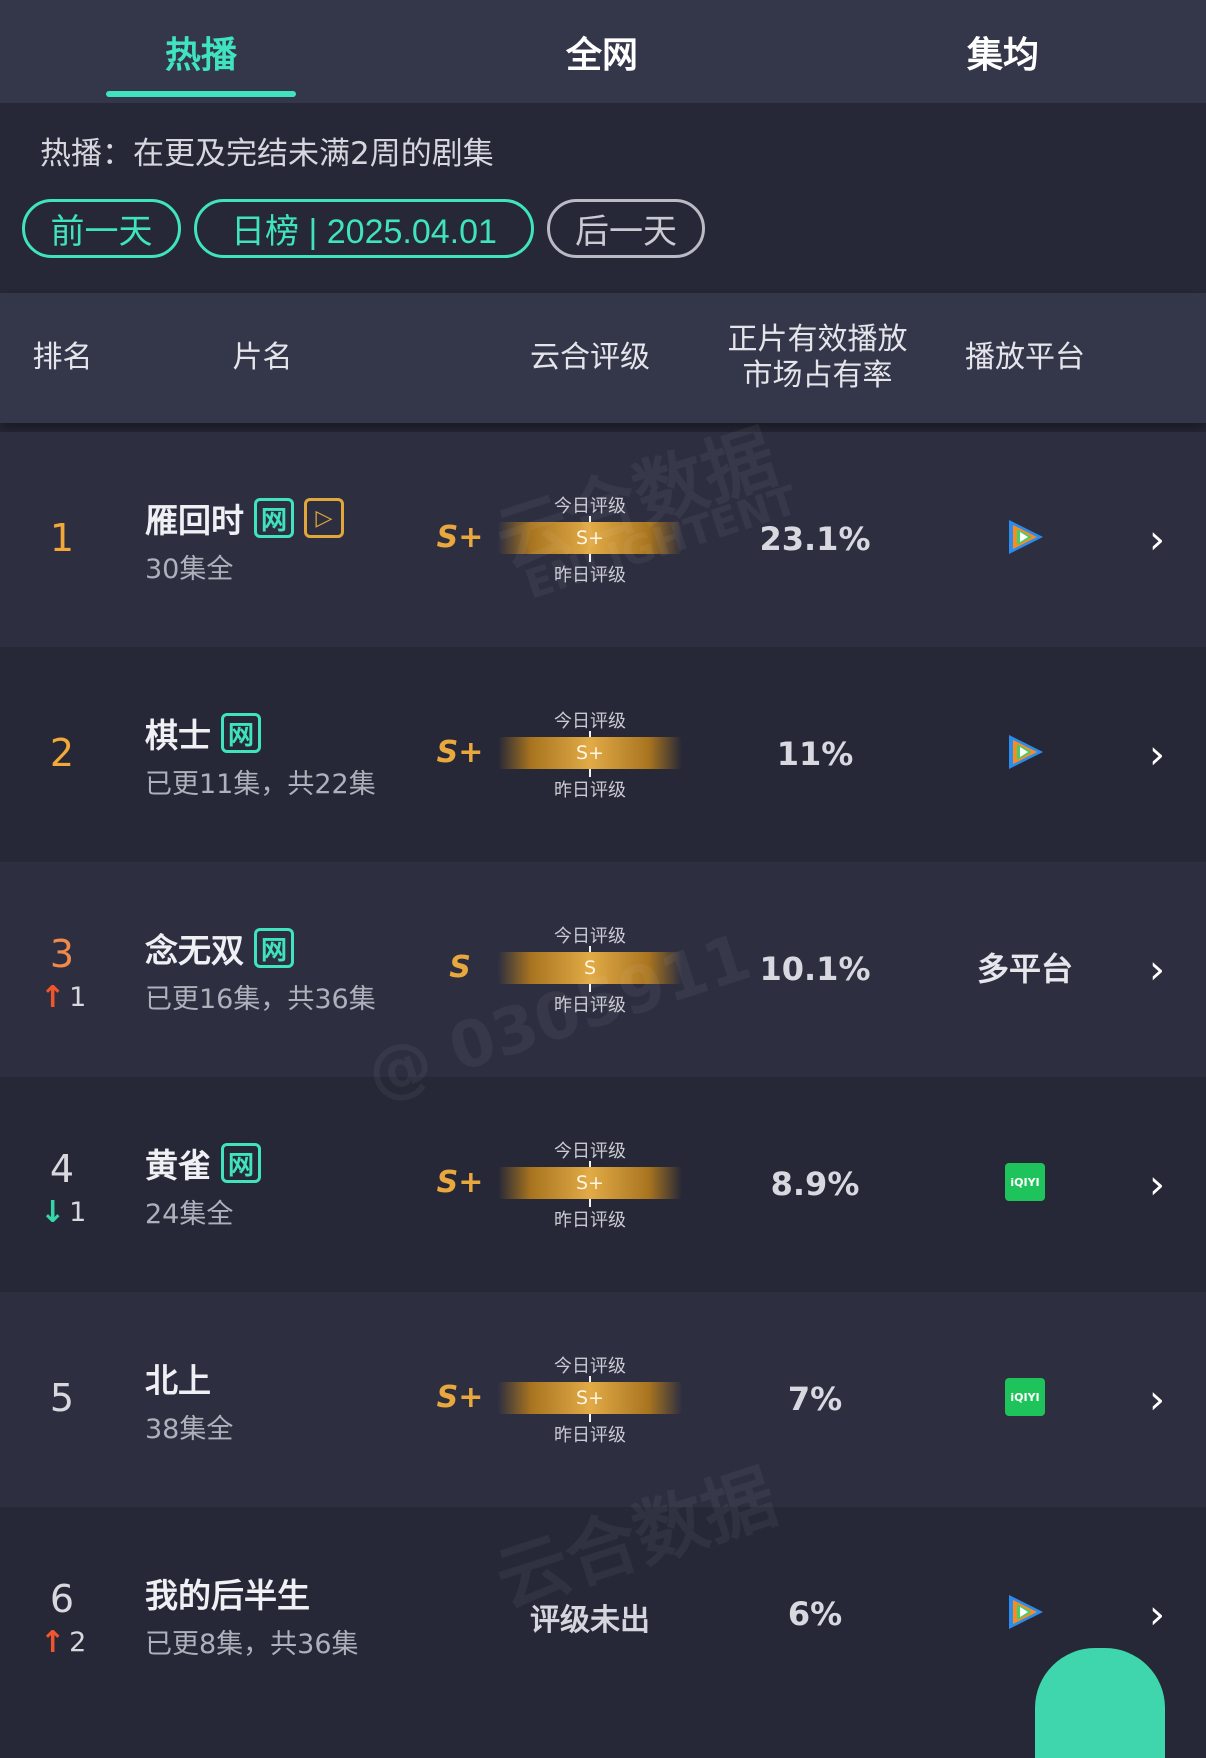  I want to click on drama-title: 北上, so click(178, 1378).